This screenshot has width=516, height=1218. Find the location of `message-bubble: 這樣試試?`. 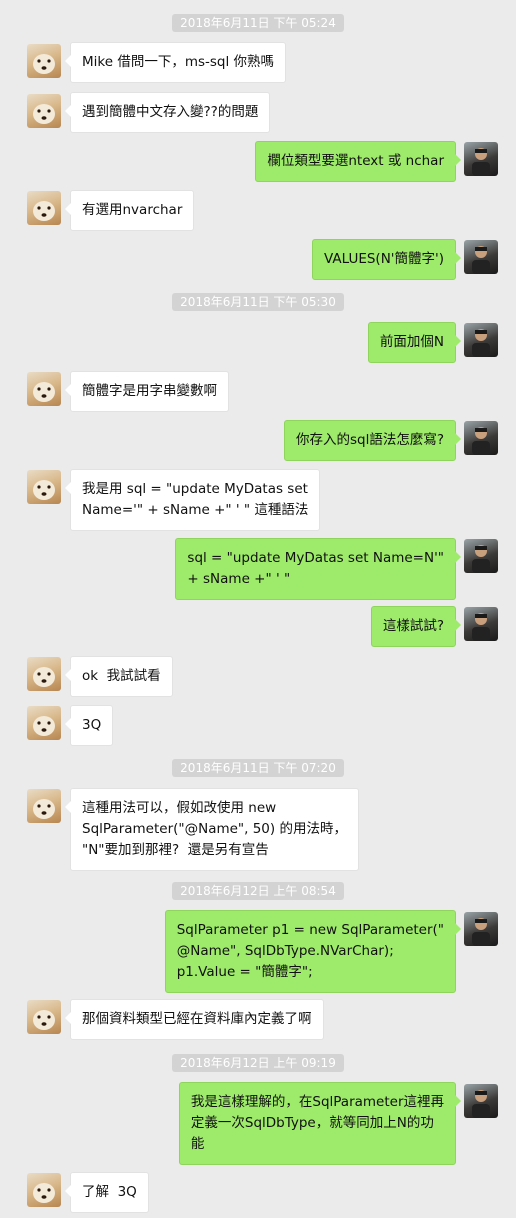

message-bubble: 這樣試試? is located at coordinates (416, 626).